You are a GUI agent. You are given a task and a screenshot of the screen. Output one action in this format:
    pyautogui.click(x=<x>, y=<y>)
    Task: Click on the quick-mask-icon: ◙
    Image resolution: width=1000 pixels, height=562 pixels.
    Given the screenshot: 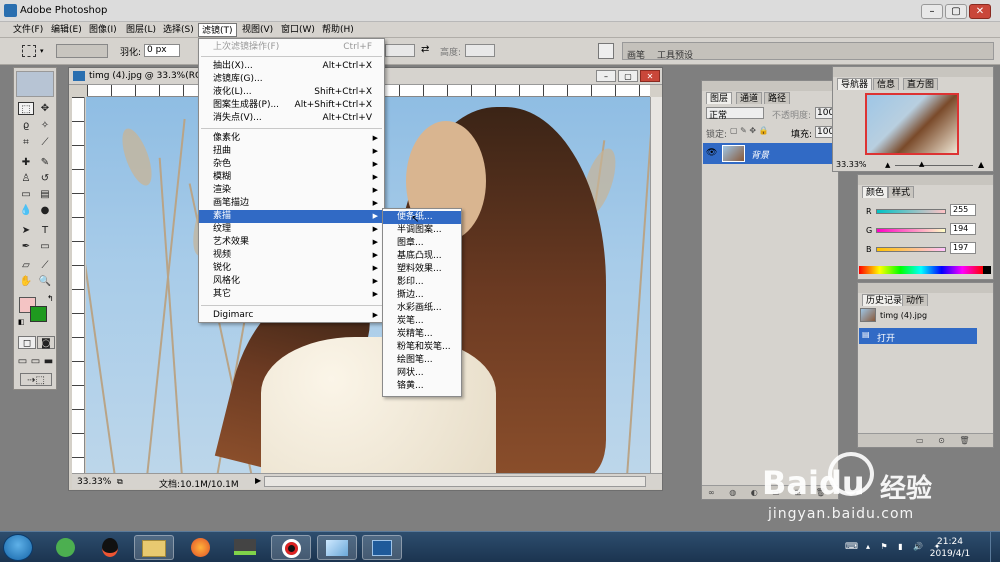 What is the action you would take?
    pyautogui.click(x=46, y=342)
    